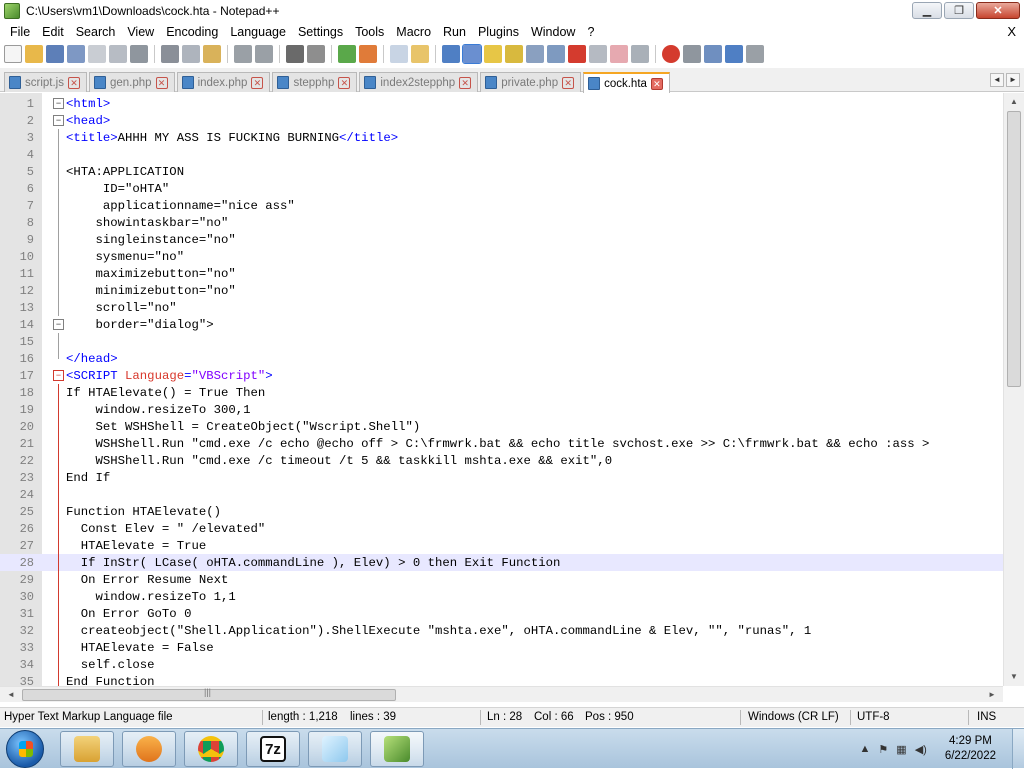  I want to click on copy-icon, so click(191, 54).